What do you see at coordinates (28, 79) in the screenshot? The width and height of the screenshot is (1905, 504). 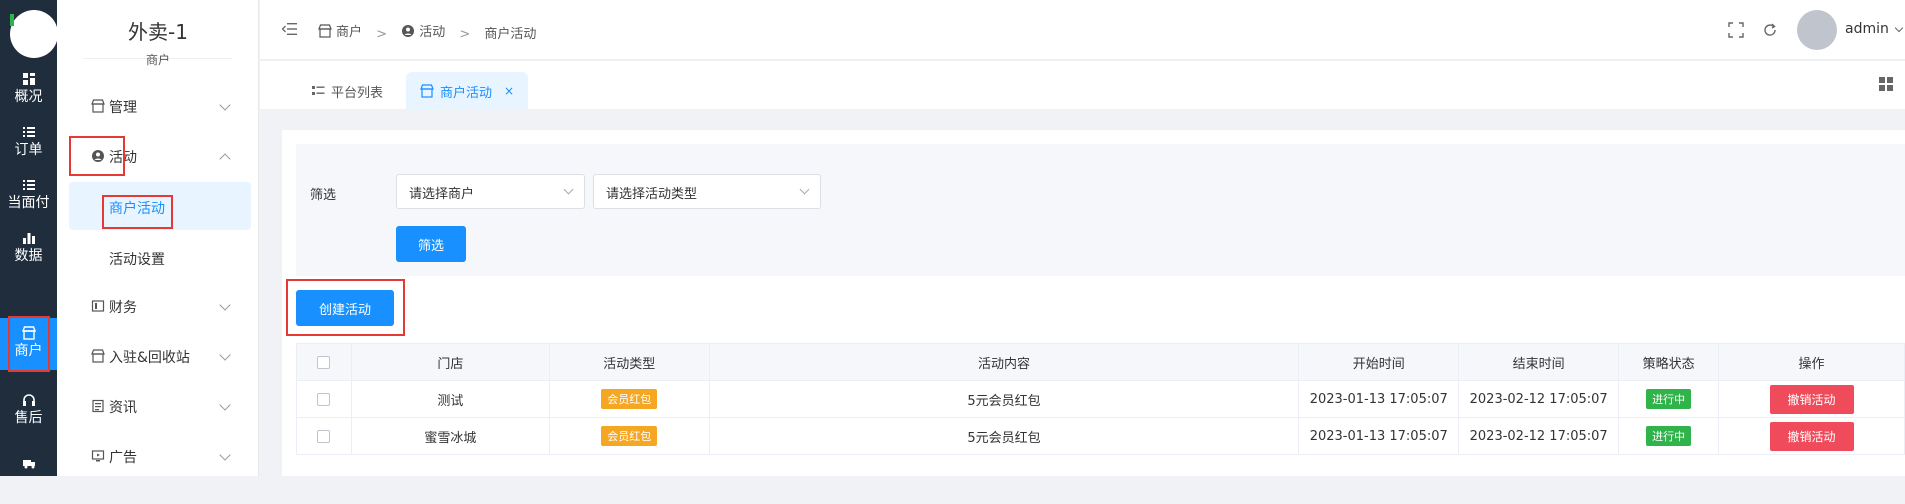 I see `dashboard-icon` at bounding box center [28, 79].